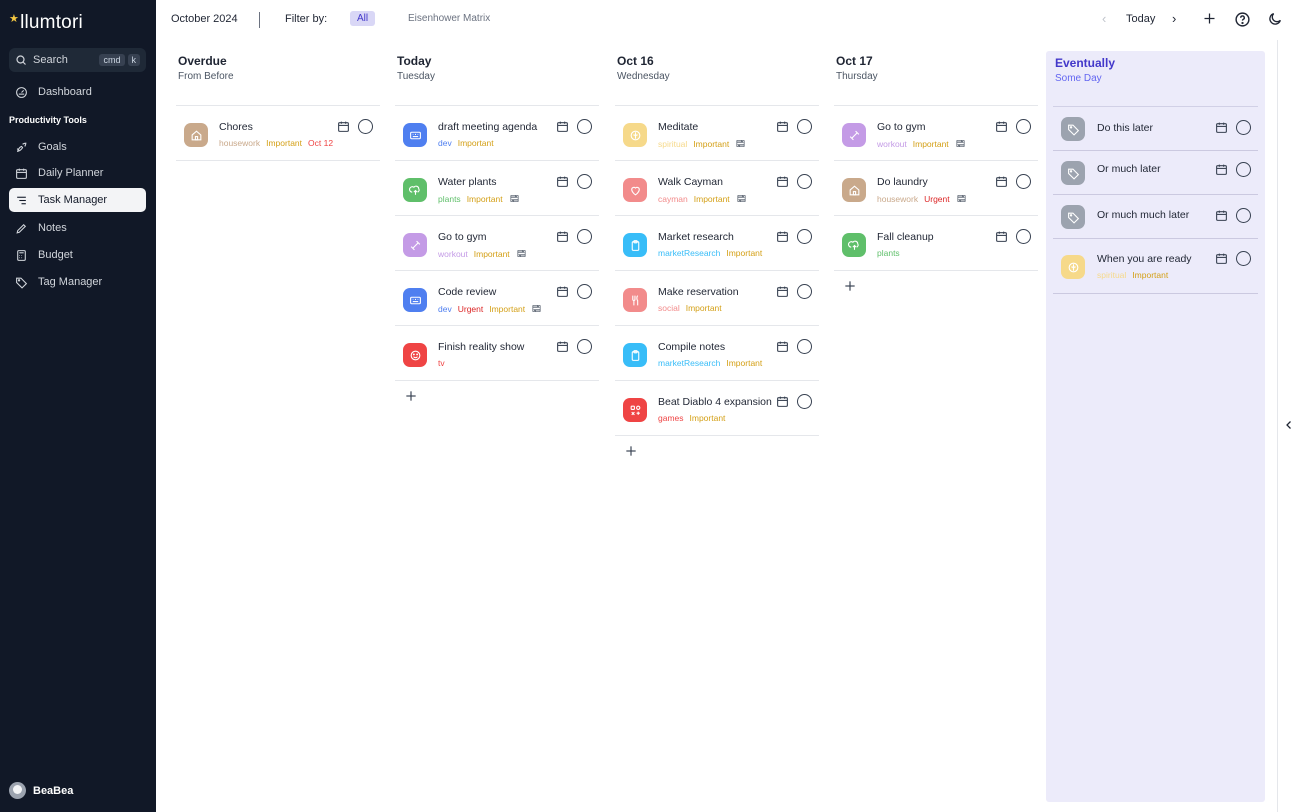 Image resolution: width=1301 pixels, height=812 pixels. Describe the element at coordinates (77, 173) in the screenshot. I see `sidebar-item-daily-planner: Daily Planner` at that location.